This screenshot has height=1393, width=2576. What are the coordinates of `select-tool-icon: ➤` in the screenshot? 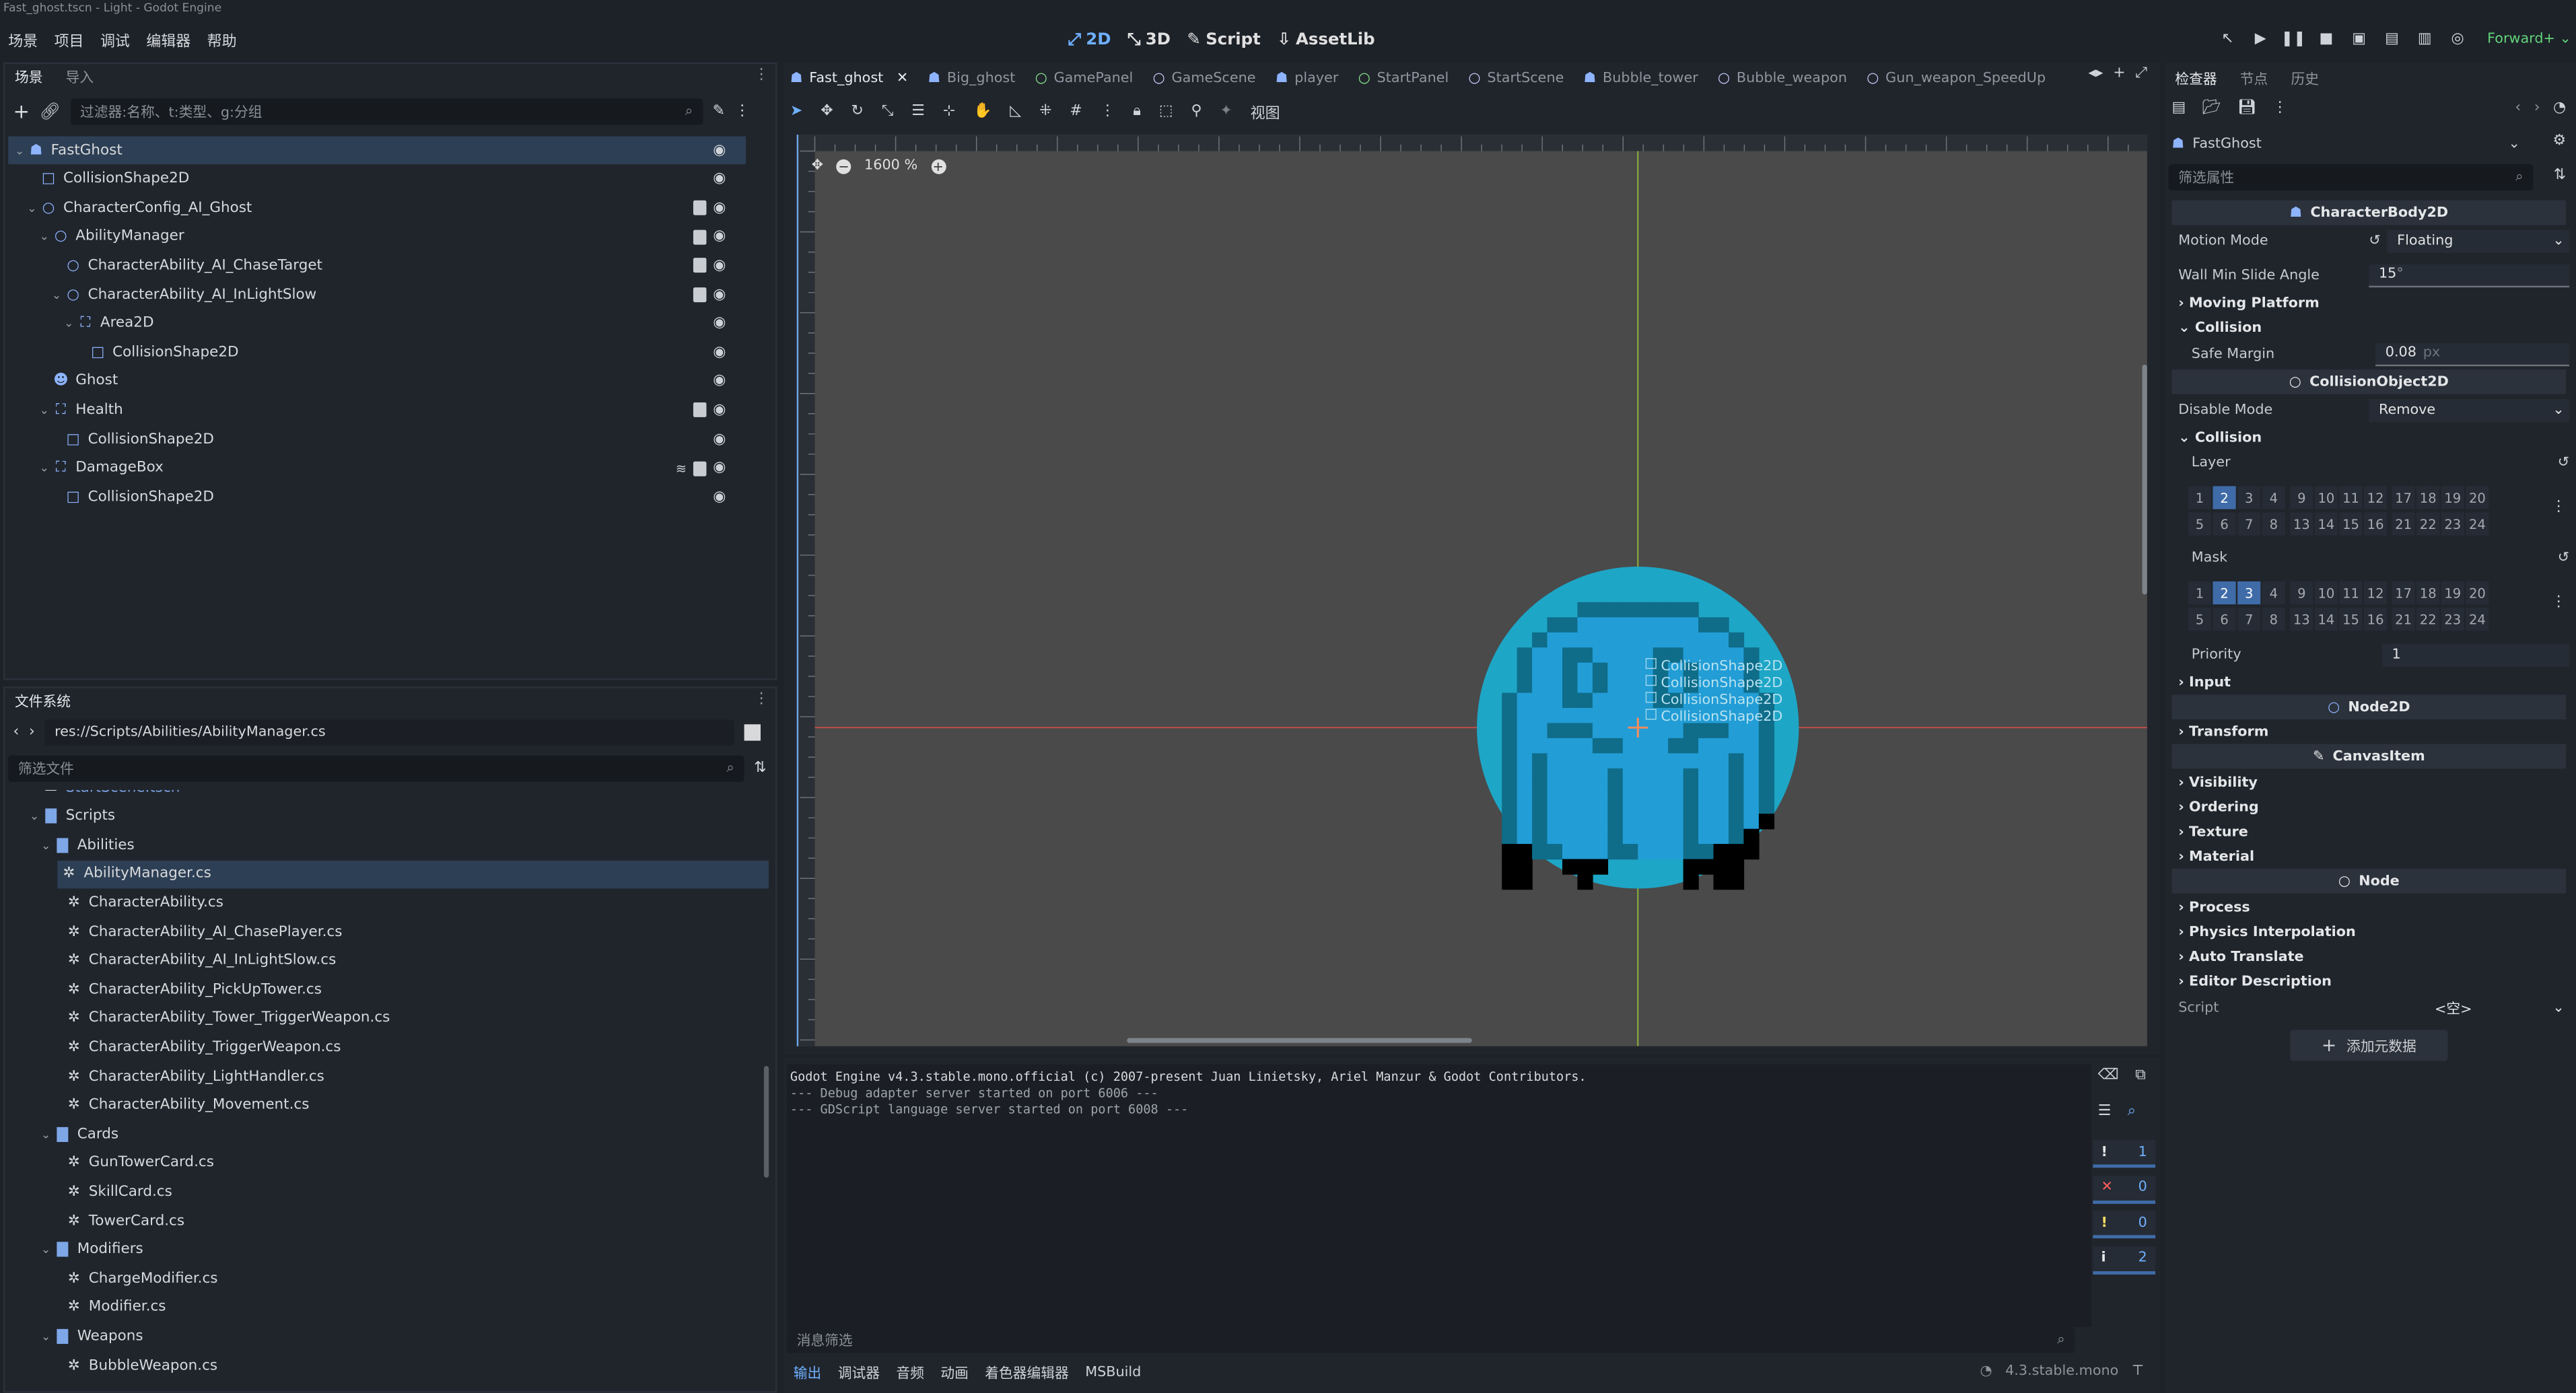 It's located at (796, 112).